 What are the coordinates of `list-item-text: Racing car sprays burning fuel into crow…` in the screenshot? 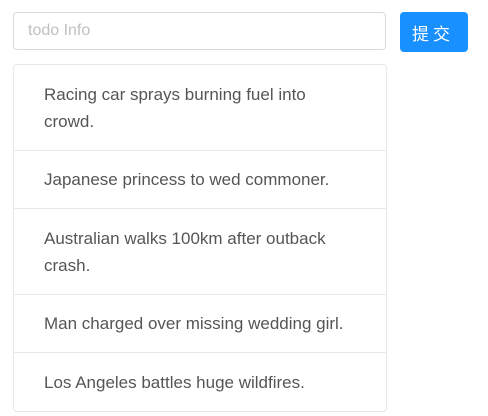 It's located at (175, 107).